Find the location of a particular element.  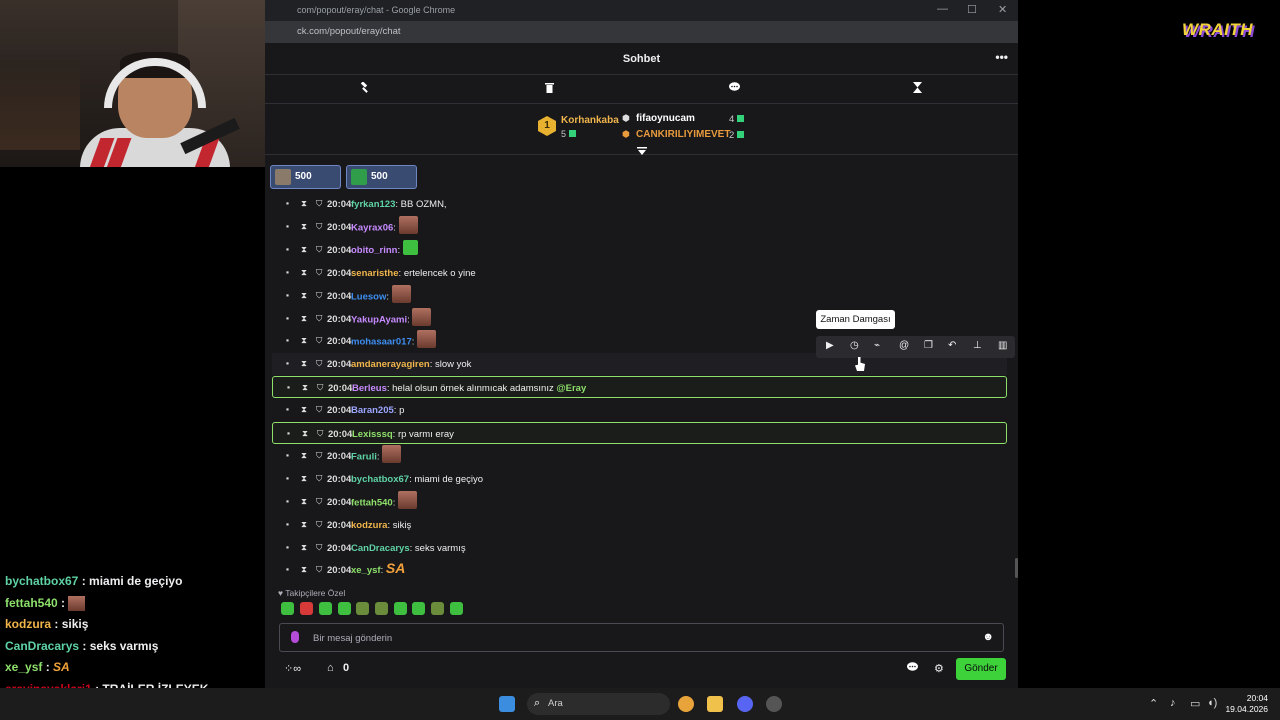

app-icon is located at coordinates (774, 704).